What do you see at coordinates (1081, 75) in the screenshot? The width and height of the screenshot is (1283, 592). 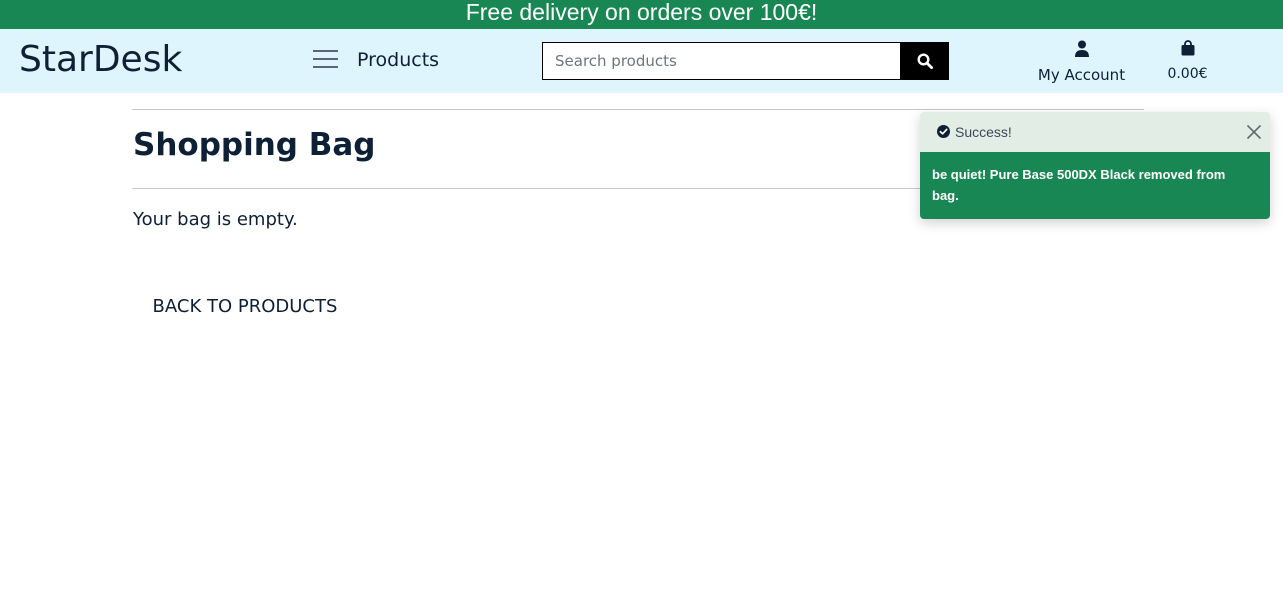 I see `my-account-label: My Account` at bounding box center [1081, 75].